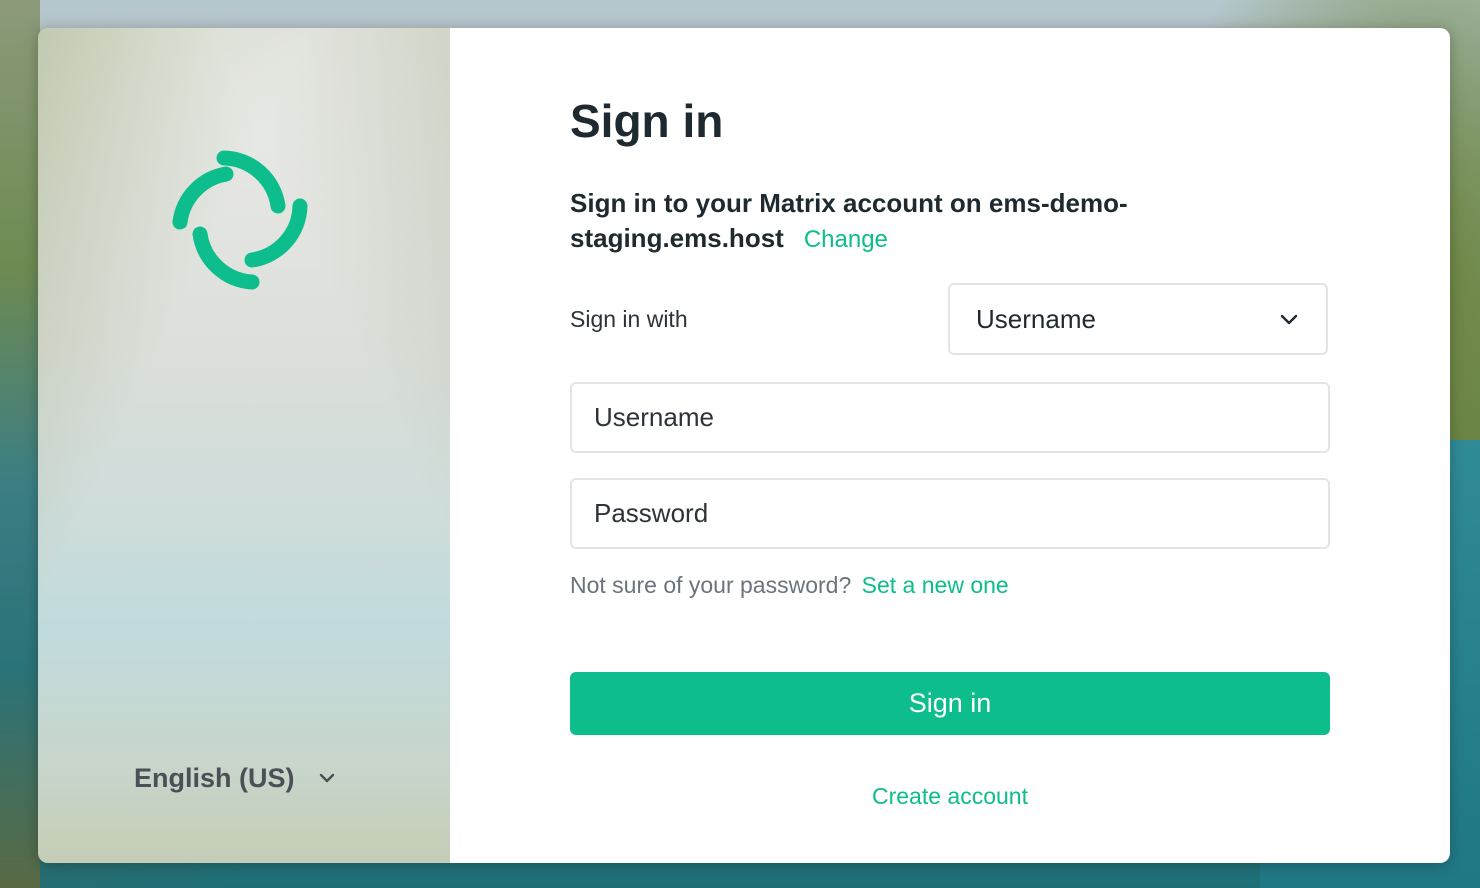  I want to click on language-selector: English (US), so click(235, 778).